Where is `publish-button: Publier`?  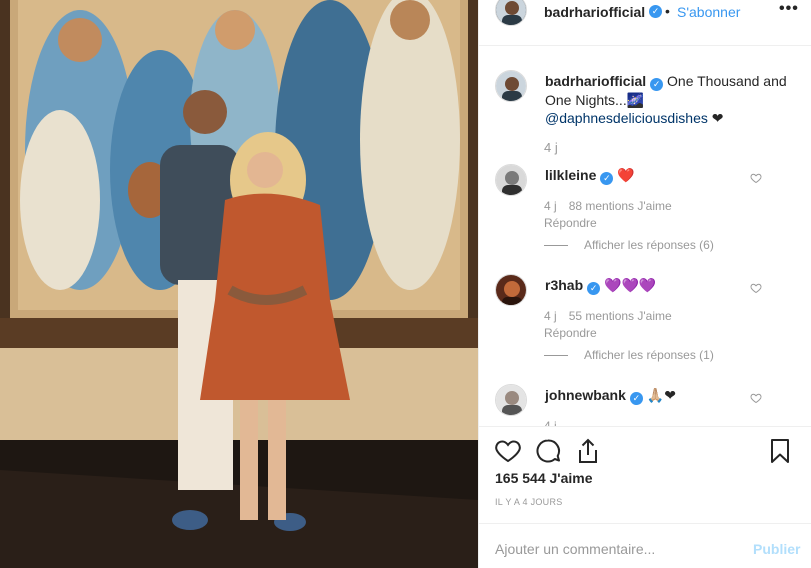 publish-button: Publier is located at coordinates (776, 549).